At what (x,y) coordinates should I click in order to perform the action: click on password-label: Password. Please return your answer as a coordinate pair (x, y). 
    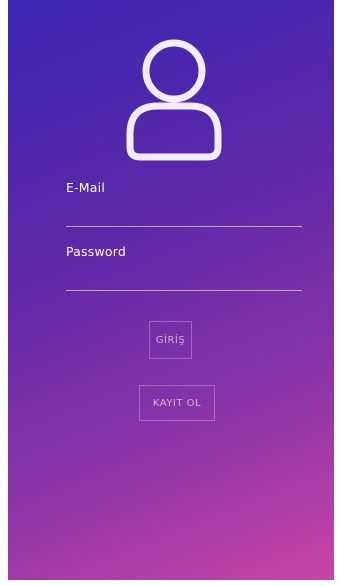
    Looking at the image, I should click on (96, 251).